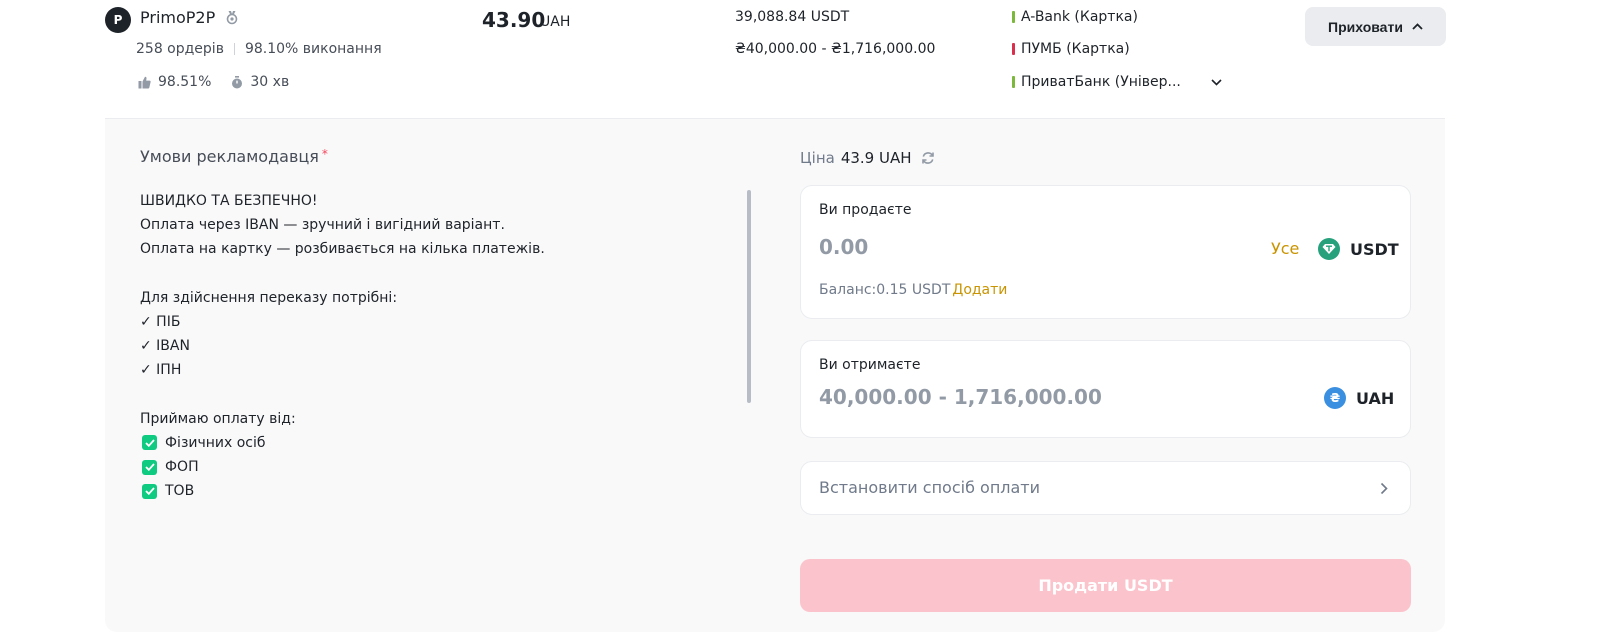 The image size is (1600, 632). What do you see at coordinates (1335, 398) in the screenshot?
I see `hryvnia-coin-icon: ₴` at bounding box center [1335, 398].